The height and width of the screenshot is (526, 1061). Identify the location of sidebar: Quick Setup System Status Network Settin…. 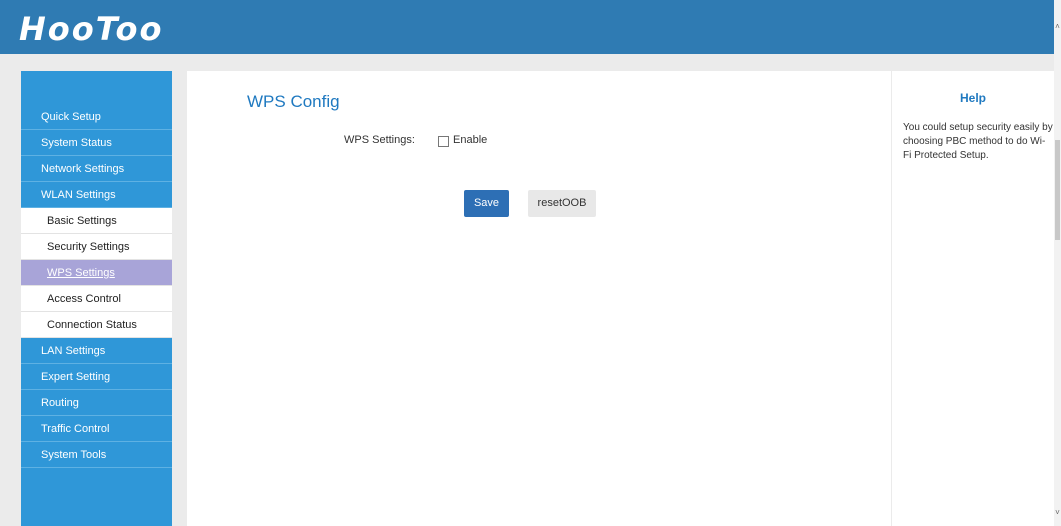
(96, 298).